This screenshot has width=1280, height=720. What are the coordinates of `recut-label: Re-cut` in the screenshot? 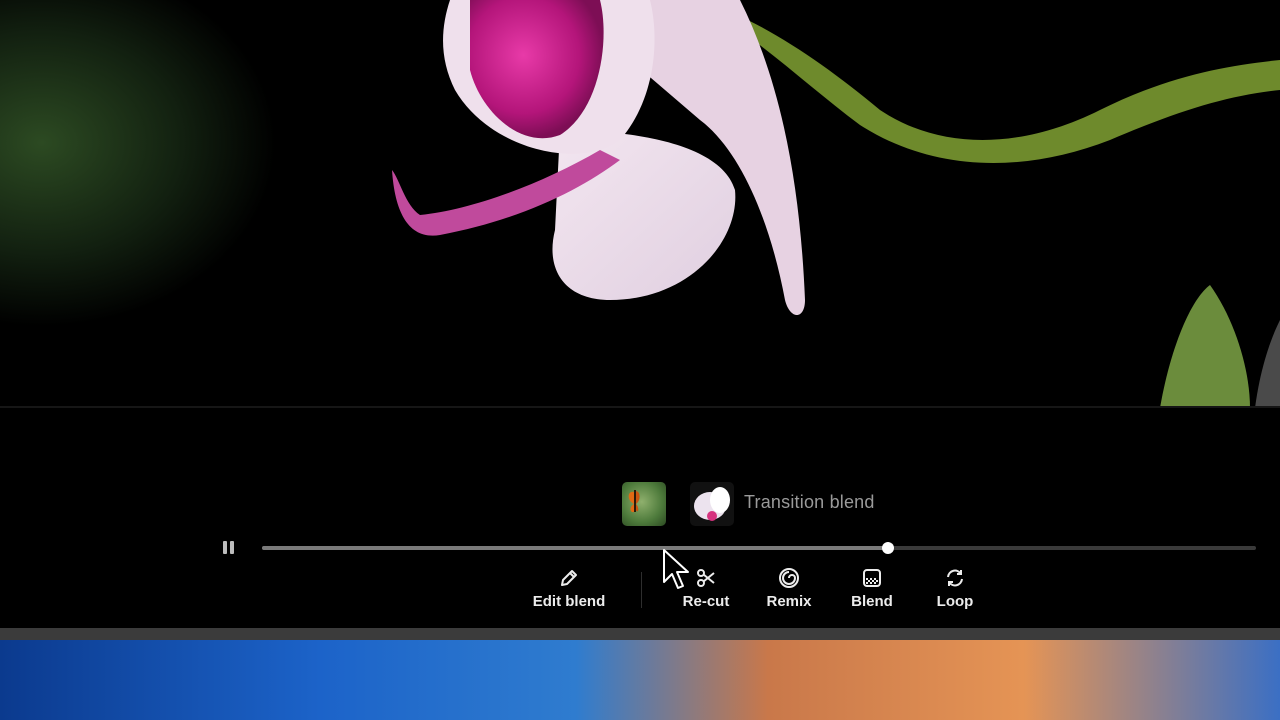 It's located at (706, 601).